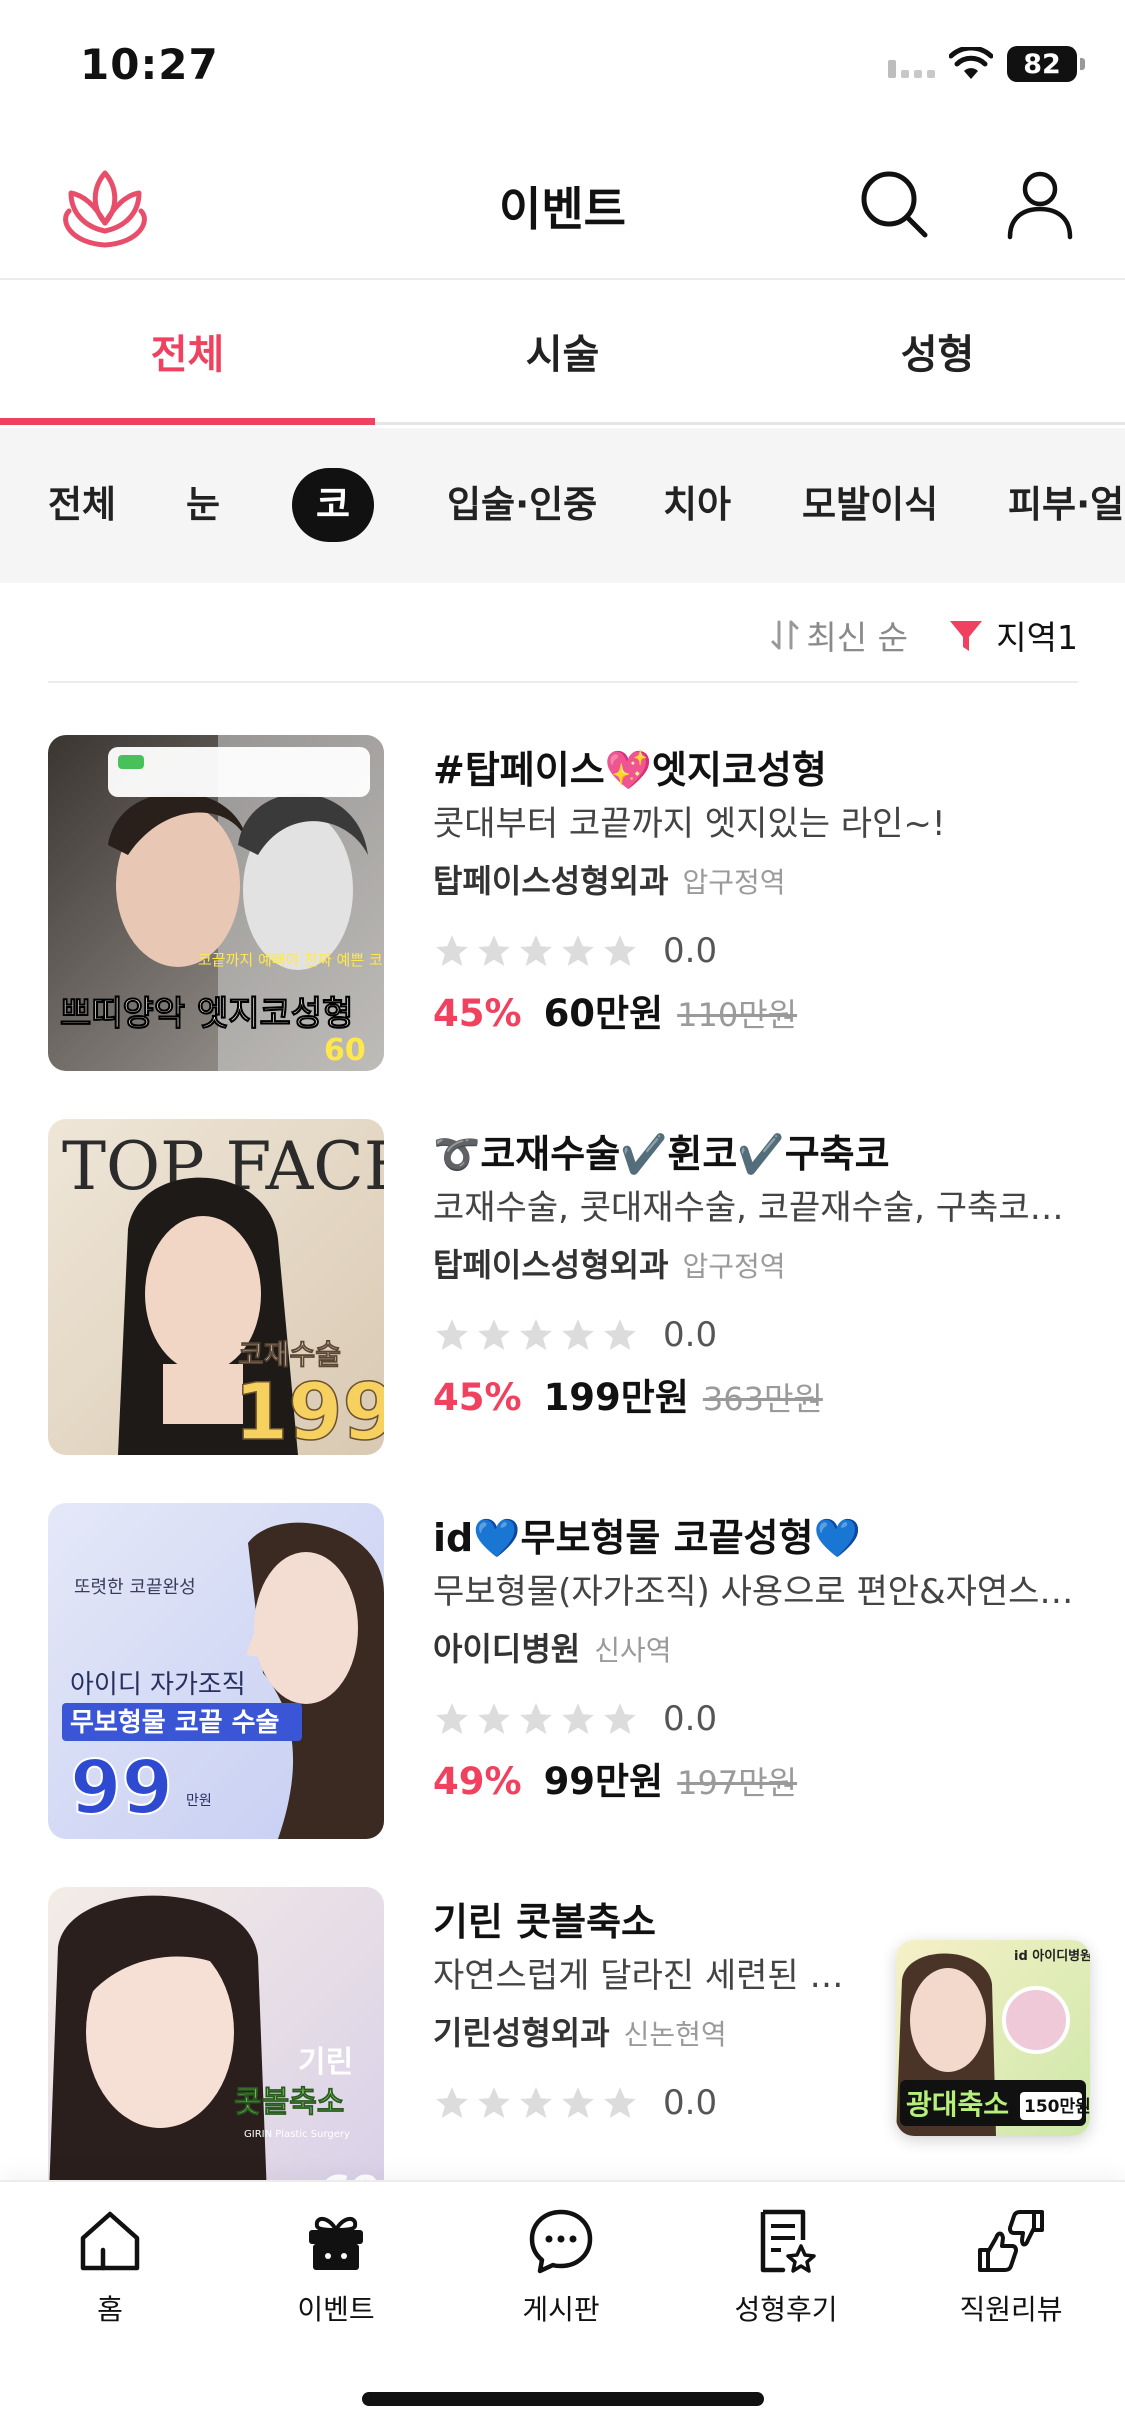  Describe the element at coordinates (206, 1014) in the screenshot. I see `thumb-headline: 쁘띠양악 엣지코성형` at that location.